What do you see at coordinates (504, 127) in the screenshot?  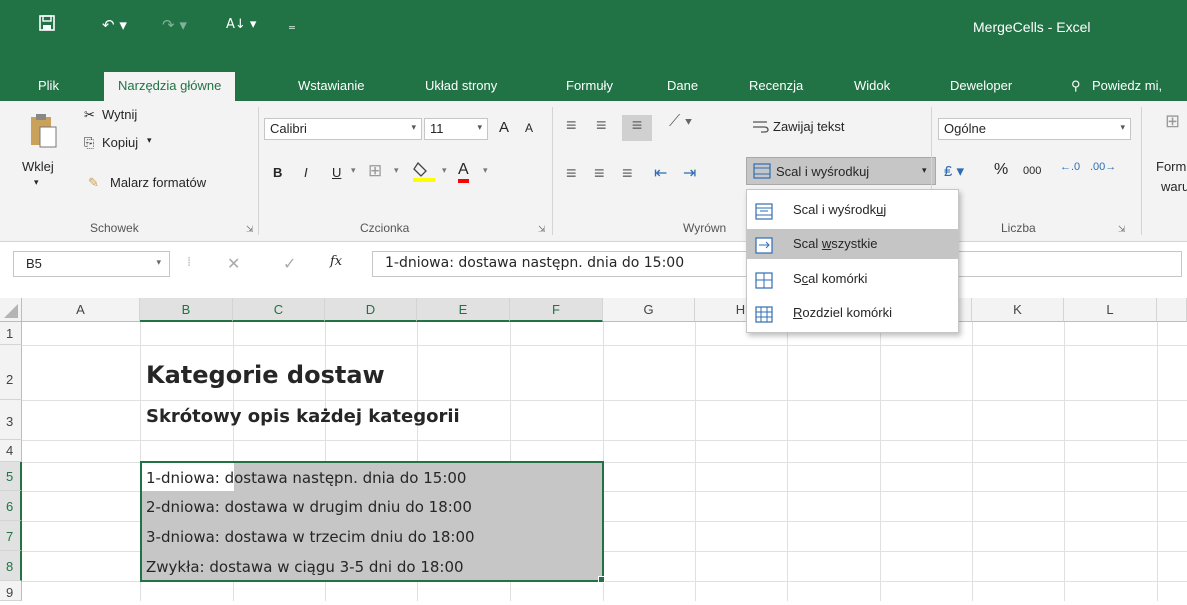 I see `grow-font-button: A` at bounding box center [504, 127].